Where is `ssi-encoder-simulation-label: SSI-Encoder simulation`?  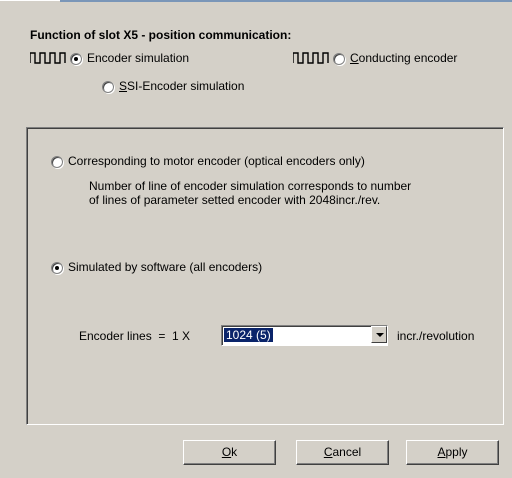
ssi-encoder-simulation-label: SSI-Encoder simulation is located at coordinates (181, 86).